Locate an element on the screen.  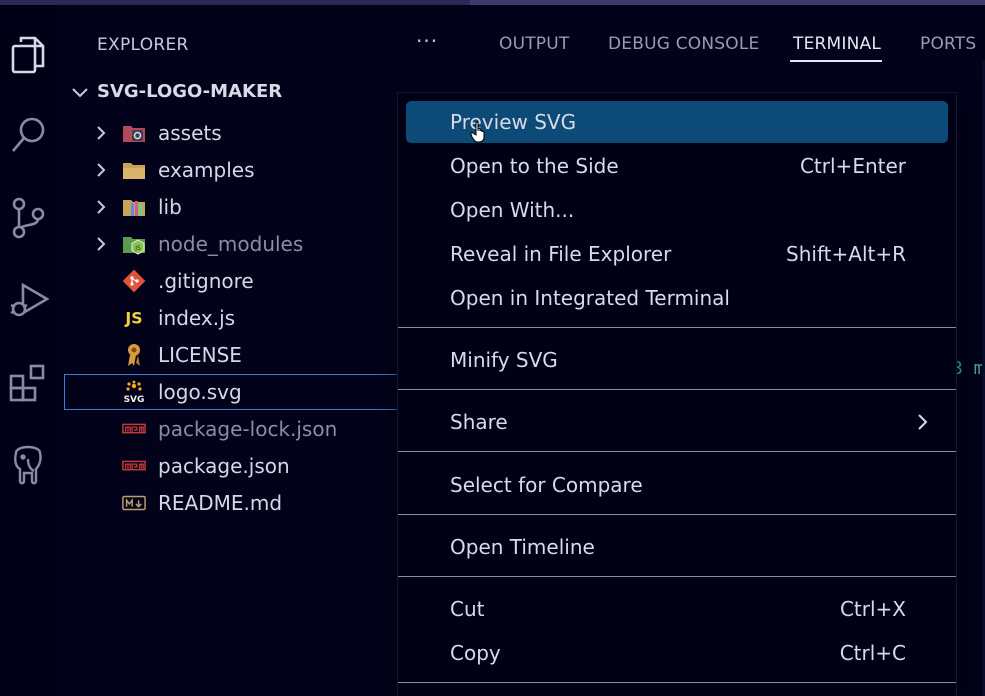
explorer-title: EXPLORER is located at coordinates (143, 45).